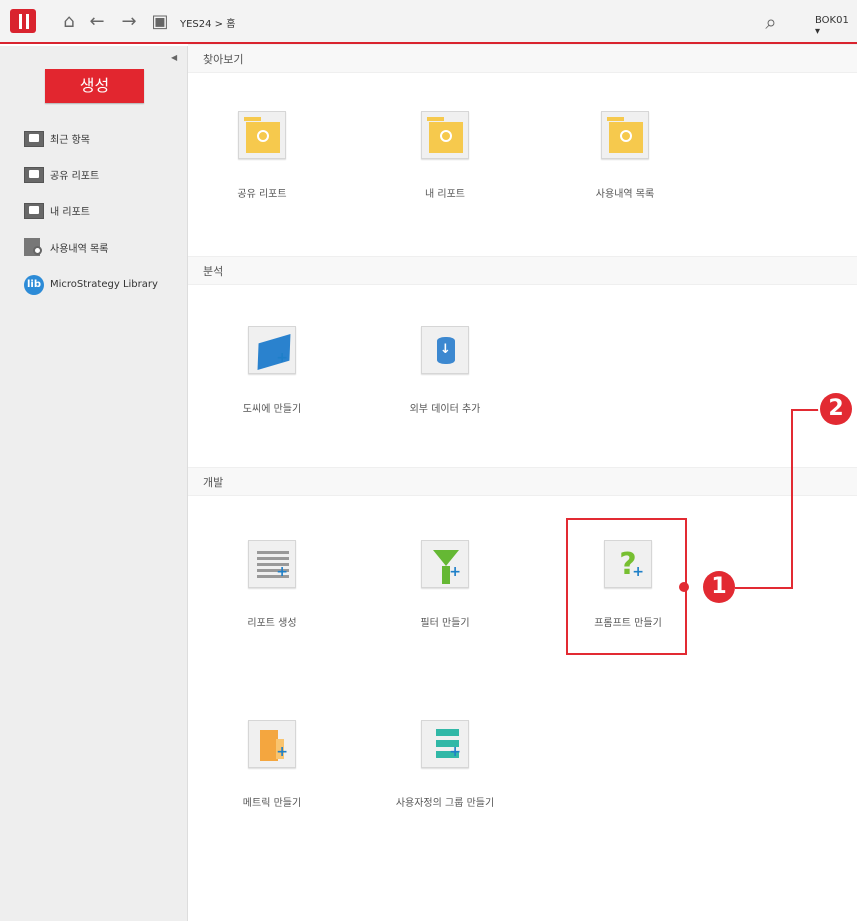 The height and width of the screenshot is (921, 857). I want to click on user-menu: BOK01 ▾, so click(836, 26).